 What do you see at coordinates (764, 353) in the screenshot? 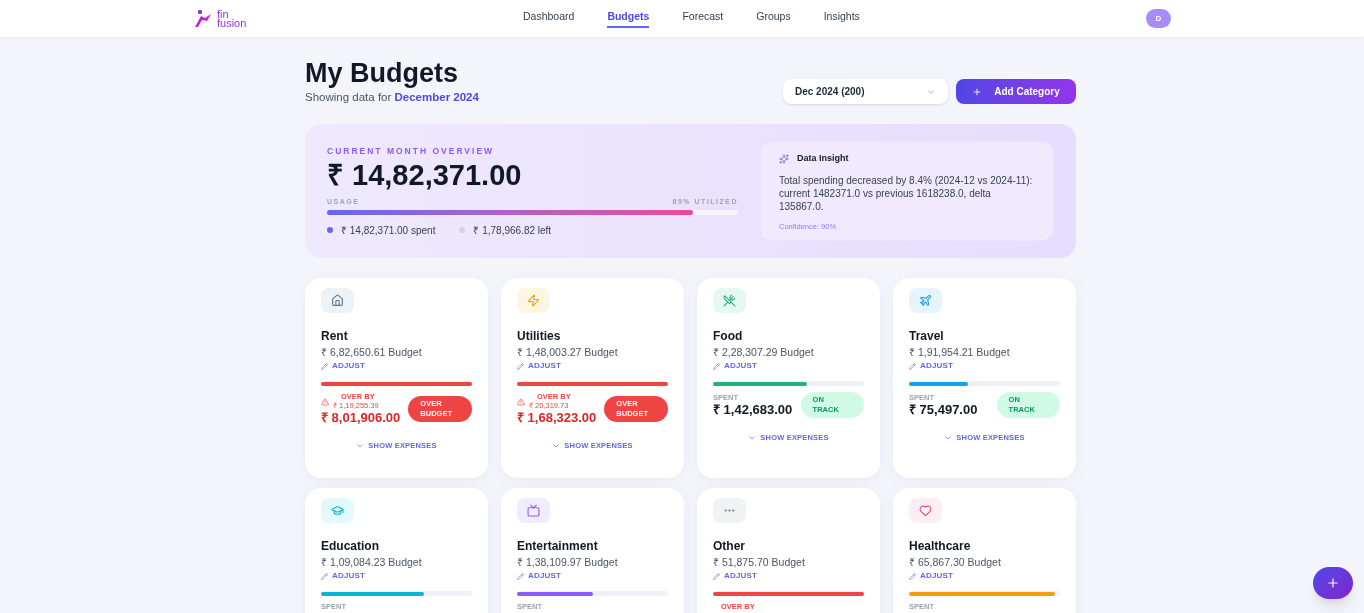
I see `category-budget: ₹ 2,28,307.29 Budget` at bounding box center [764, 353].